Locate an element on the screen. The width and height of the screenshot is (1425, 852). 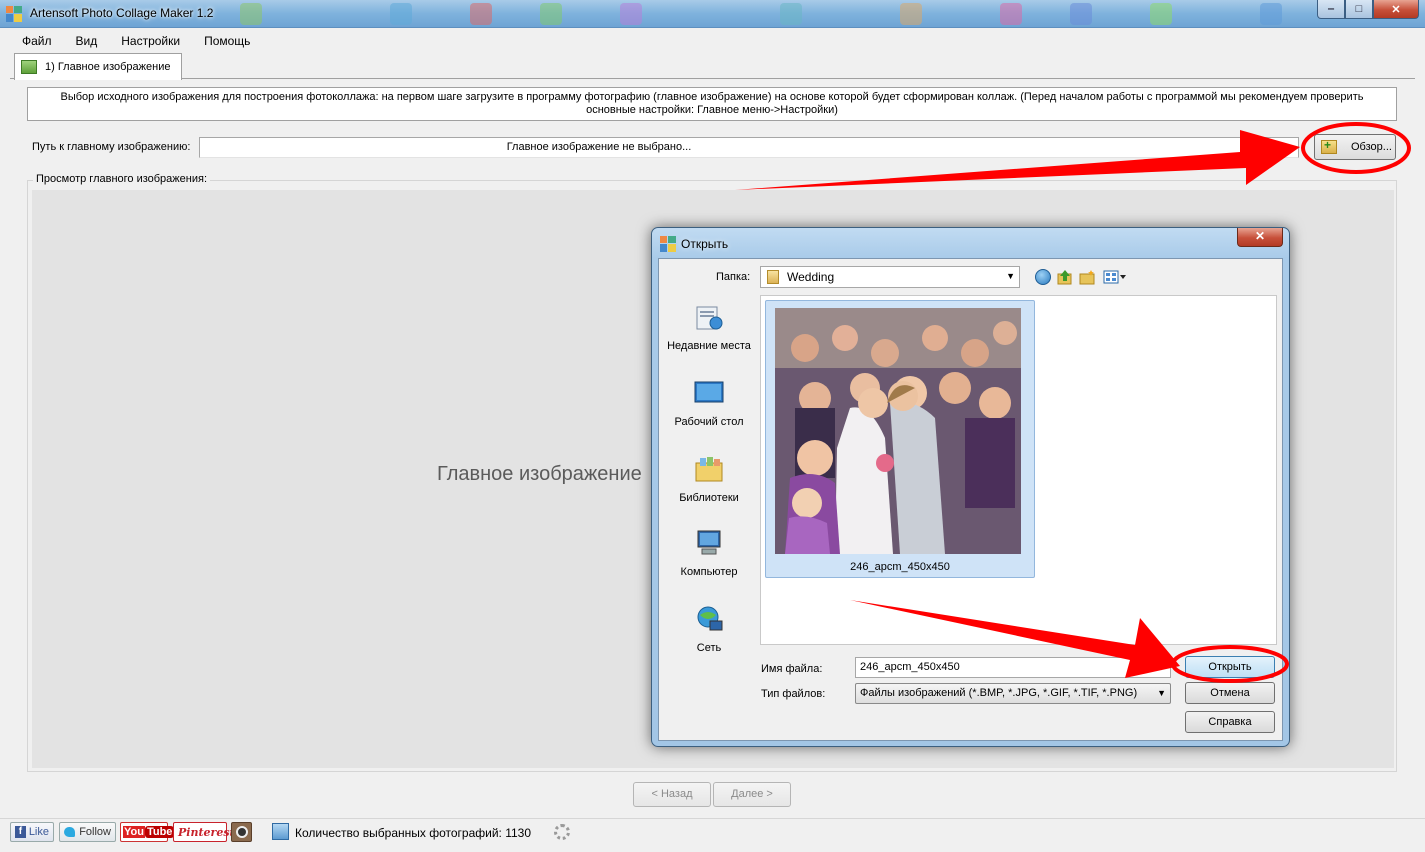
tab-main-image: 1) Главное изображение is located at coordinates (98, 66).